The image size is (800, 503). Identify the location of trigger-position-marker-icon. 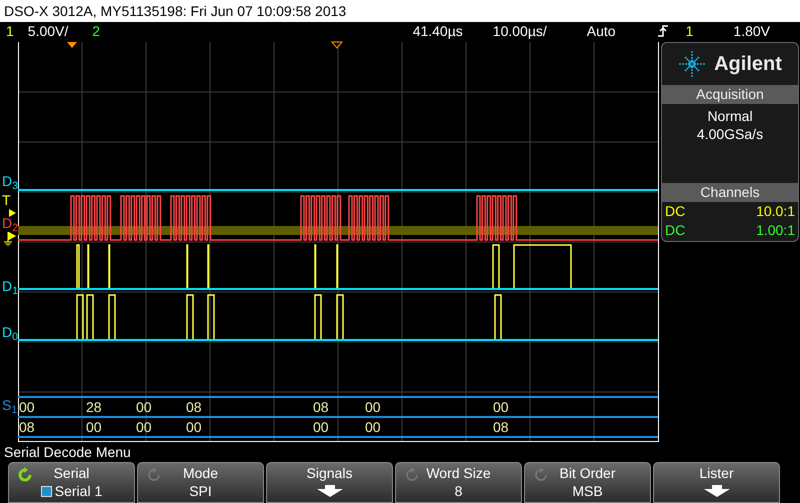
(337, 45).